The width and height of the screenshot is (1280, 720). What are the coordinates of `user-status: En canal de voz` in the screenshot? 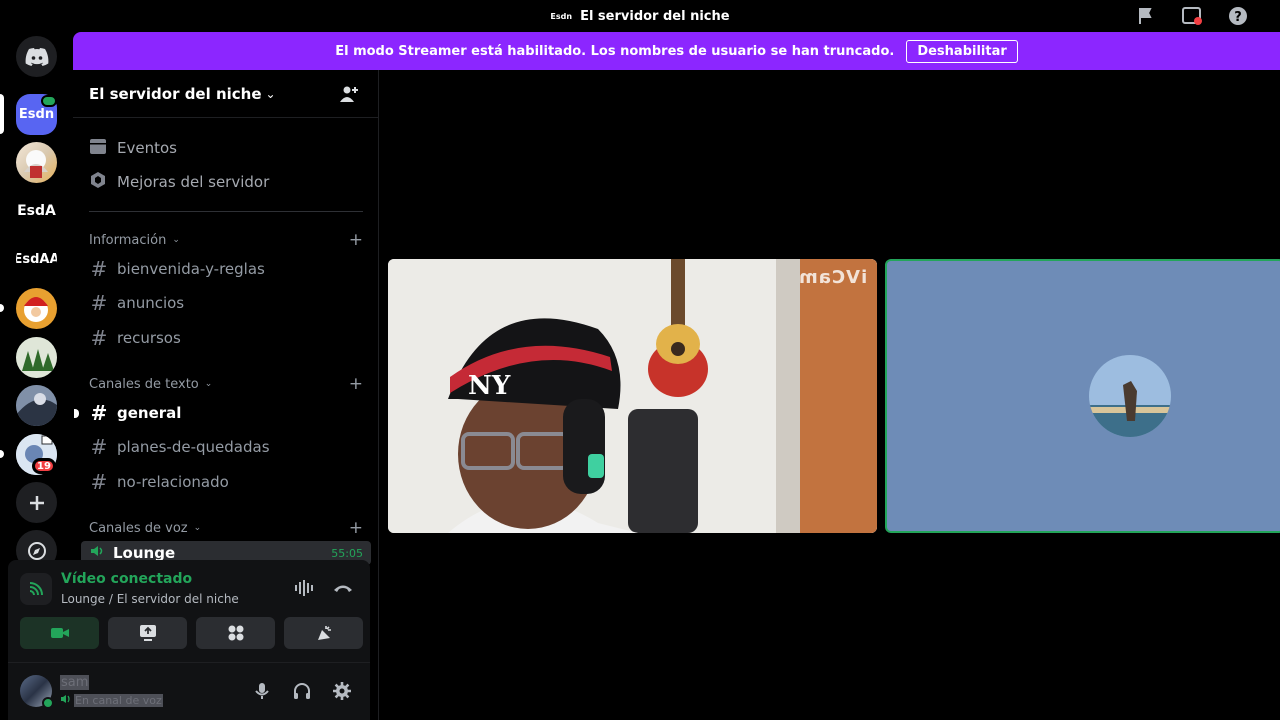 It's located at (111, 700).